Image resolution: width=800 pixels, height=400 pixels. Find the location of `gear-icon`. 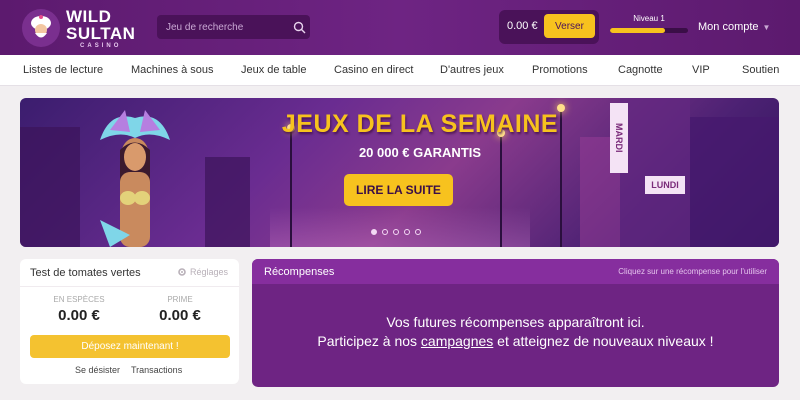

gear-icon is located at coordinates (182, 272).